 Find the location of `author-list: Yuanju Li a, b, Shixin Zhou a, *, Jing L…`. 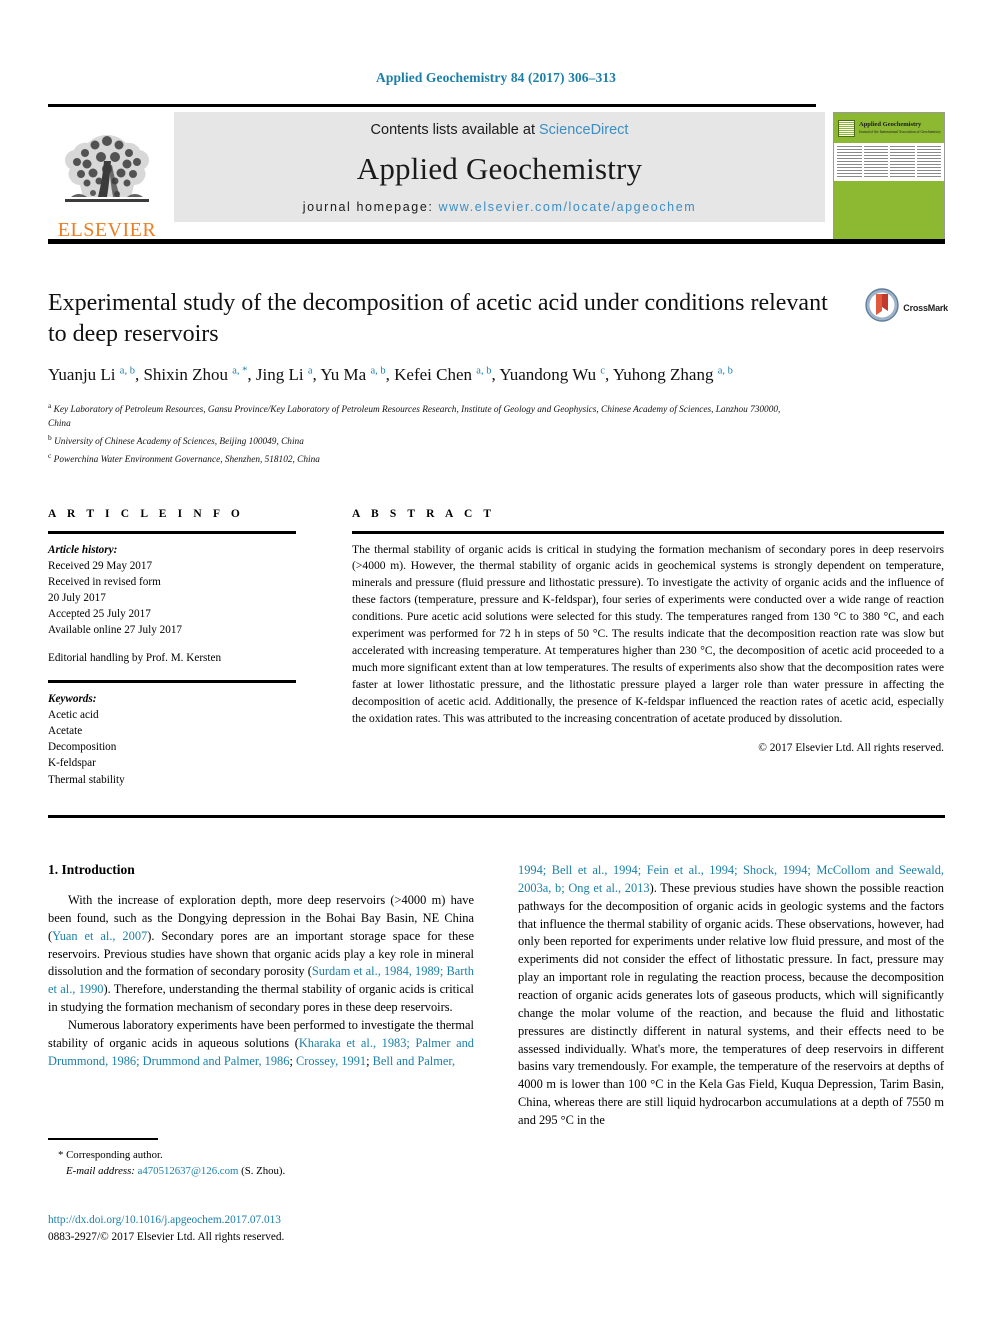

author-list: Yuanju Li a, b, Shixin Zhou a, *, Jing L… is located at coordinates (390, 375).